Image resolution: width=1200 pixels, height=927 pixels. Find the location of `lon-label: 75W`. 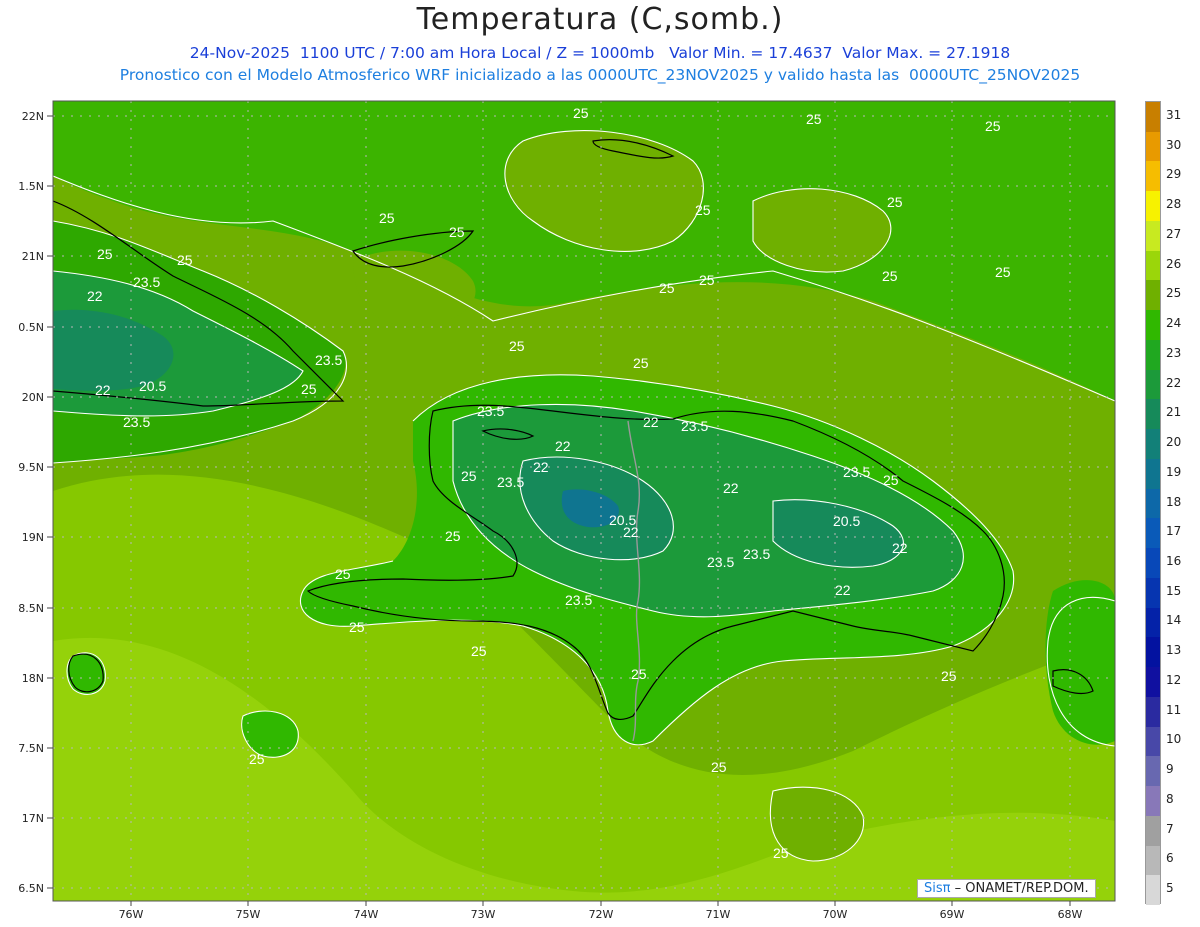

lon-label: 75W is located at coordinates (248, 914).